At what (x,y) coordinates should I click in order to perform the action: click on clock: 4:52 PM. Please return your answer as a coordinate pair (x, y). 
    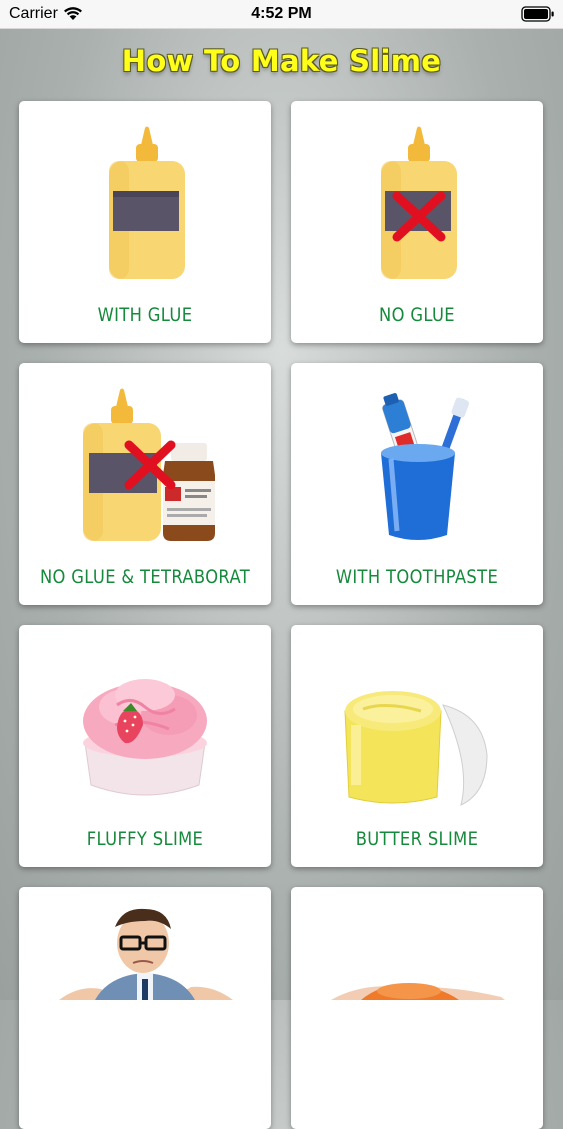
    Looking at the image, I should click on (281, 13).